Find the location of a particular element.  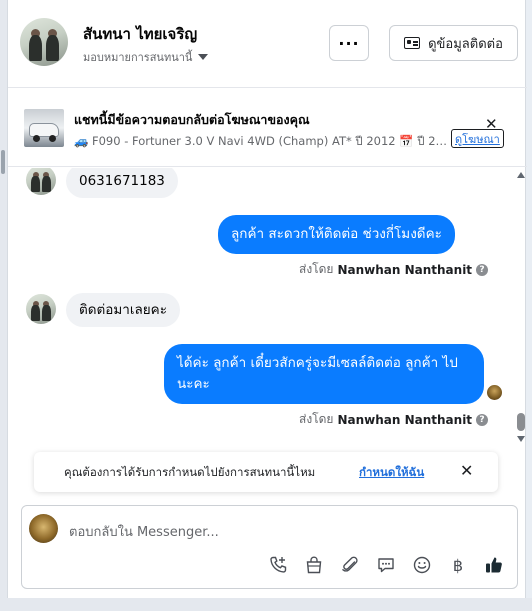

scroll-up-arrow-icon is located at coordinates (521, 175).